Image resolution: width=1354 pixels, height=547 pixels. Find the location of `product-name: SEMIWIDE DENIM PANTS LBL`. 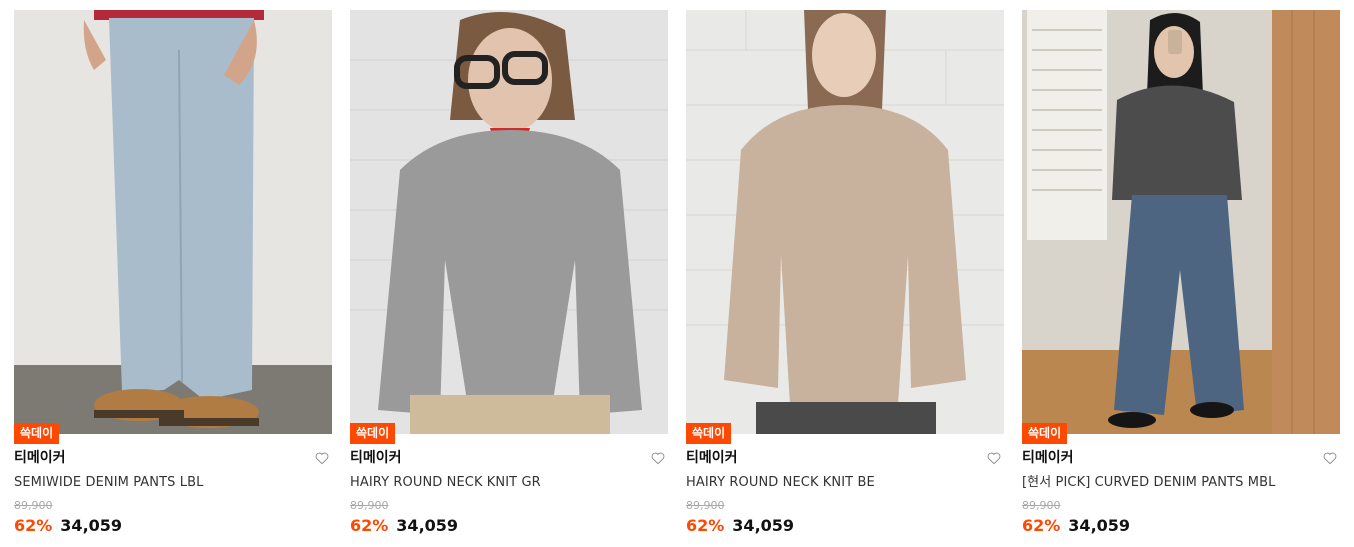

product-name: SEMIWIDE DENIM PANTS LBL is located at coordinates (108, 483).